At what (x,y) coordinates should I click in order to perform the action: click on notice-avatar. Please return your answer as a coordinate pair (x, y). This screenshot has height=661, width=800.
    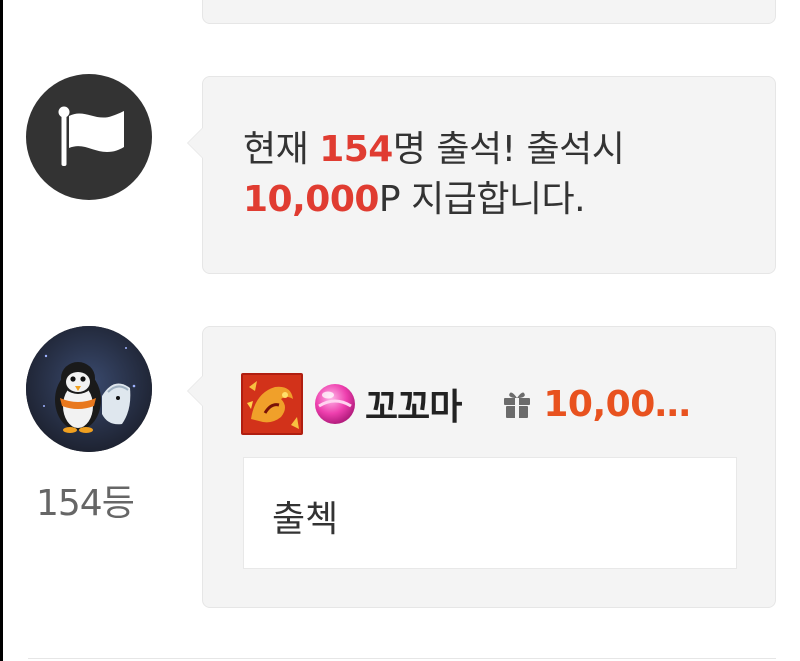
    Looking at the image, I should click on (89, 137).